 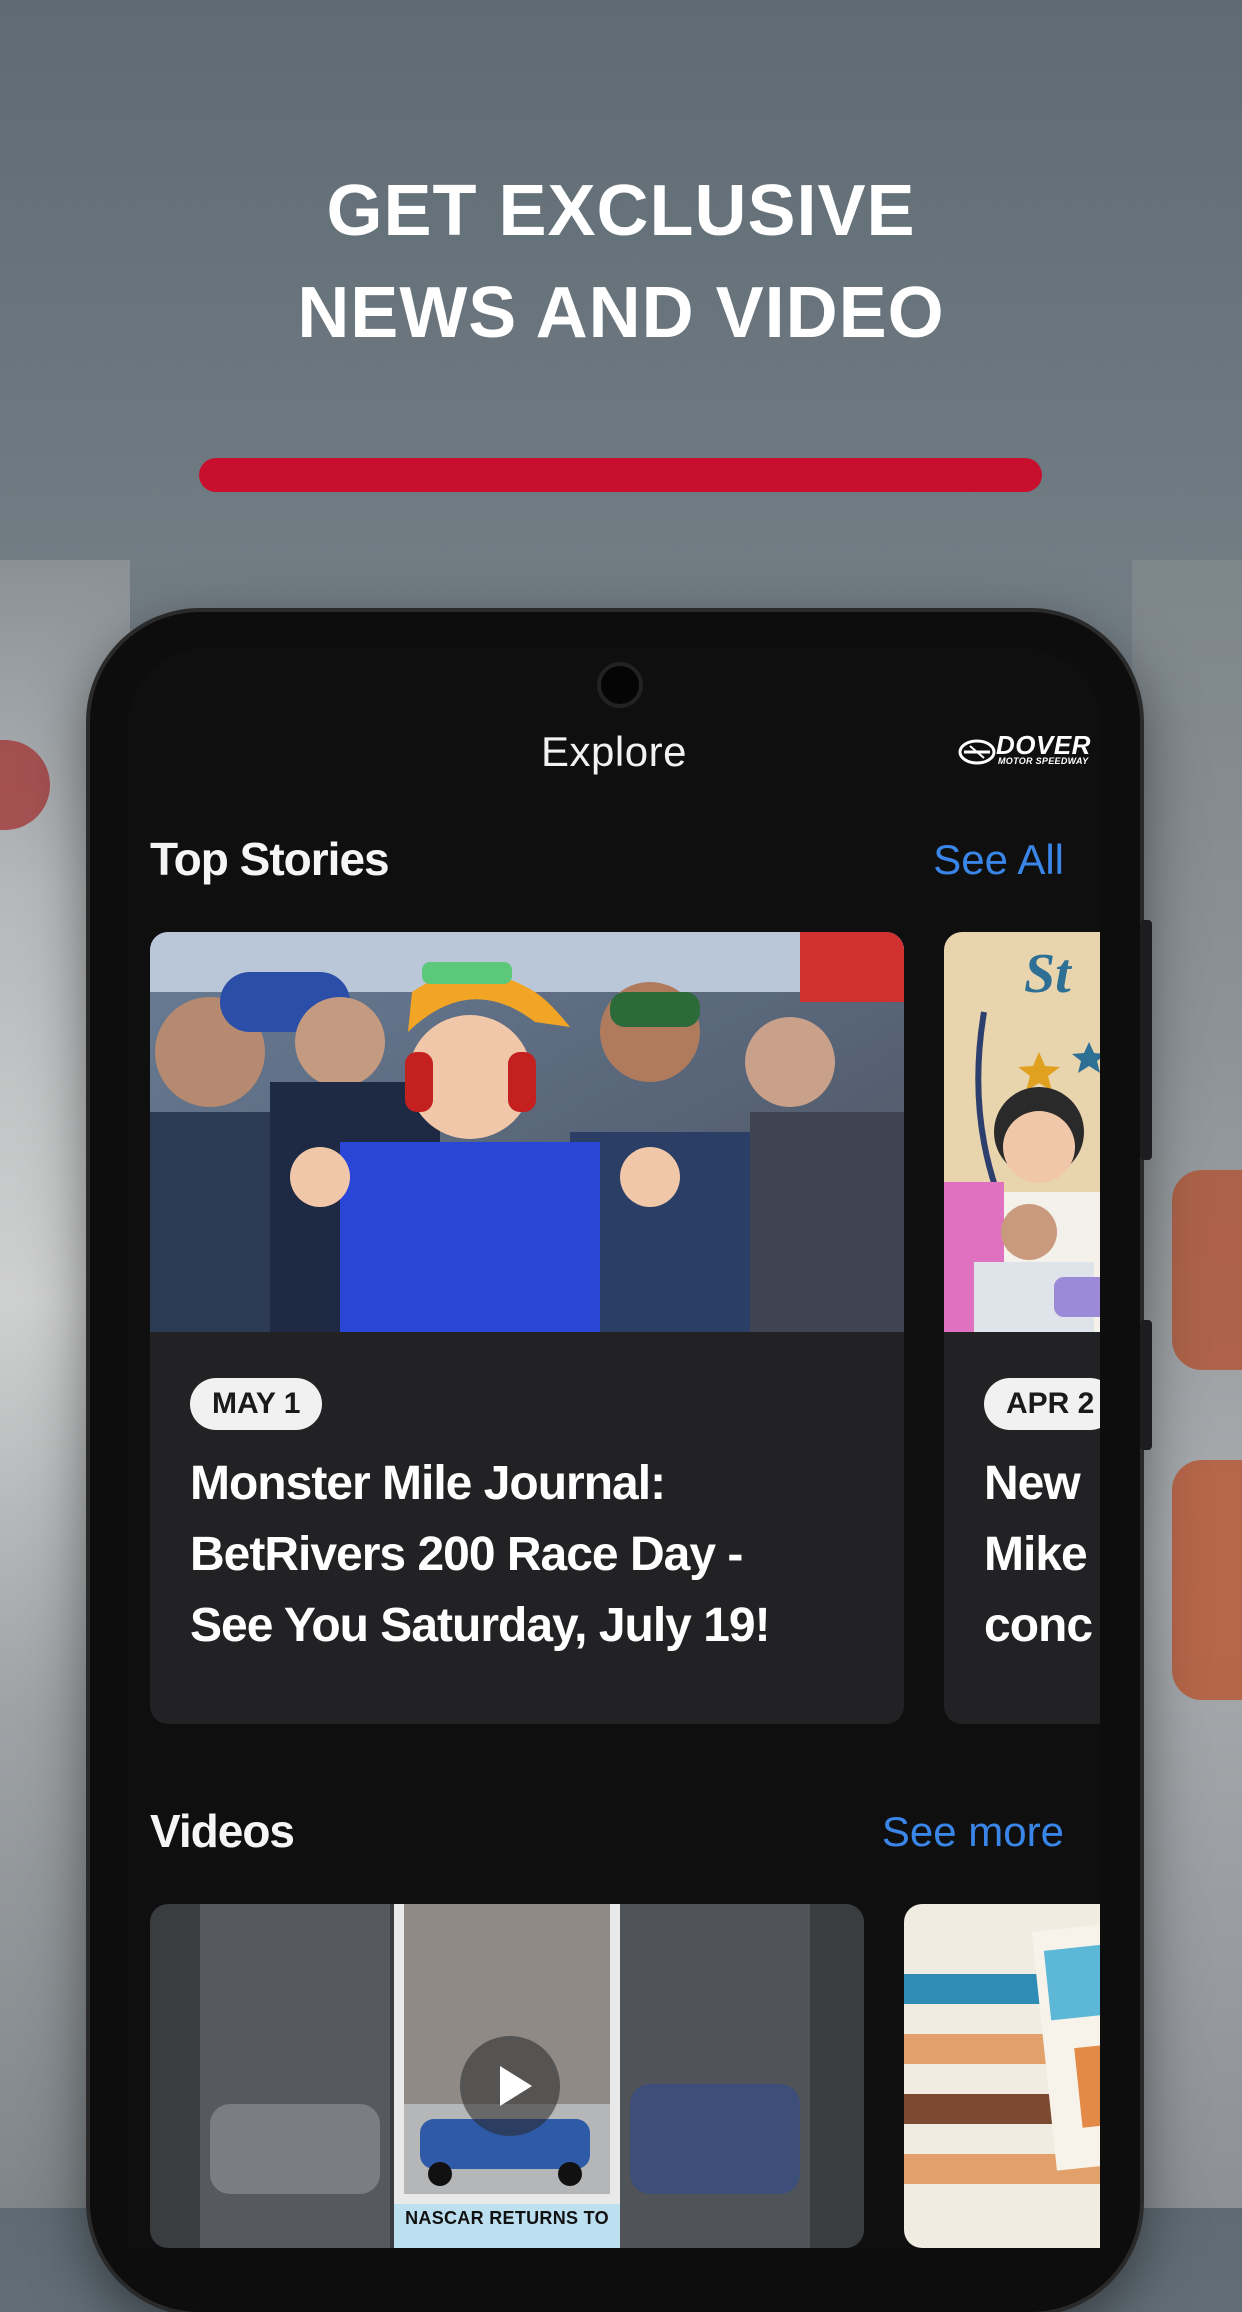 What do you see at coordinates (621, 262) in the screenshot?
I see `promo-headline: GET EXCLUSIVE NEWS AND VIDEO` at bounding box center [621, 262].